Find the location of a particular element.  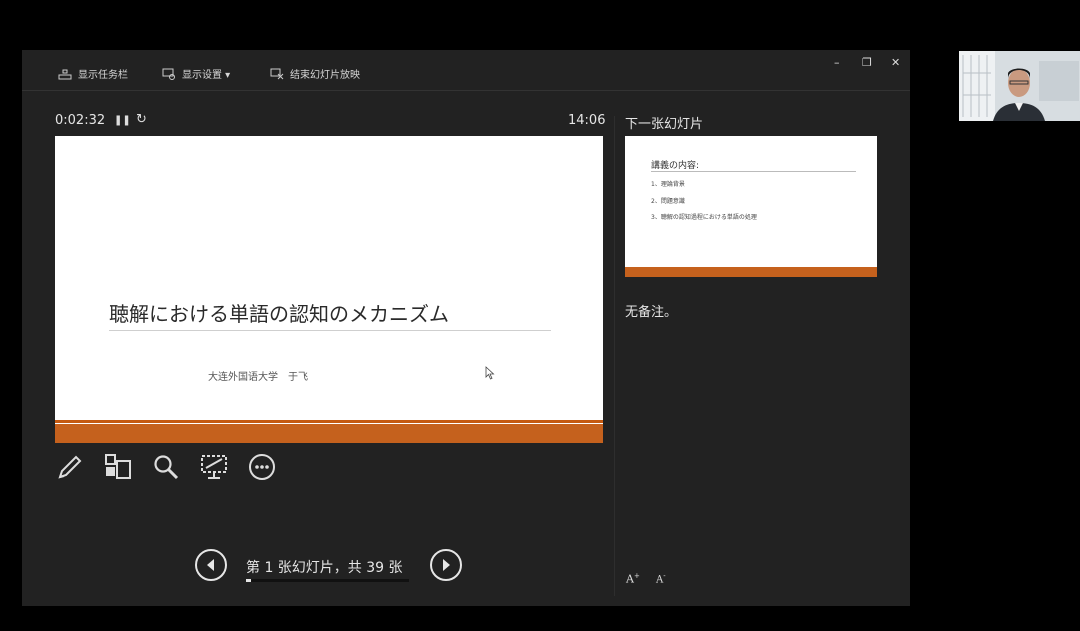

current-time: 14:06 is located at coordinates (587, 120).